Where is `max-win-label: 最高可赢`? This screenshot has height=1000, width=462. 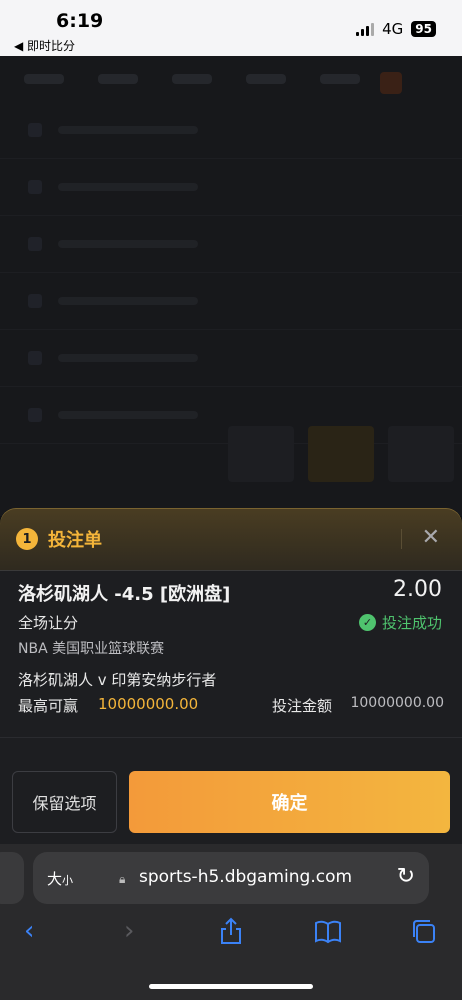 max-win-label: 最高可赢 is located at coordinates (48, 706).